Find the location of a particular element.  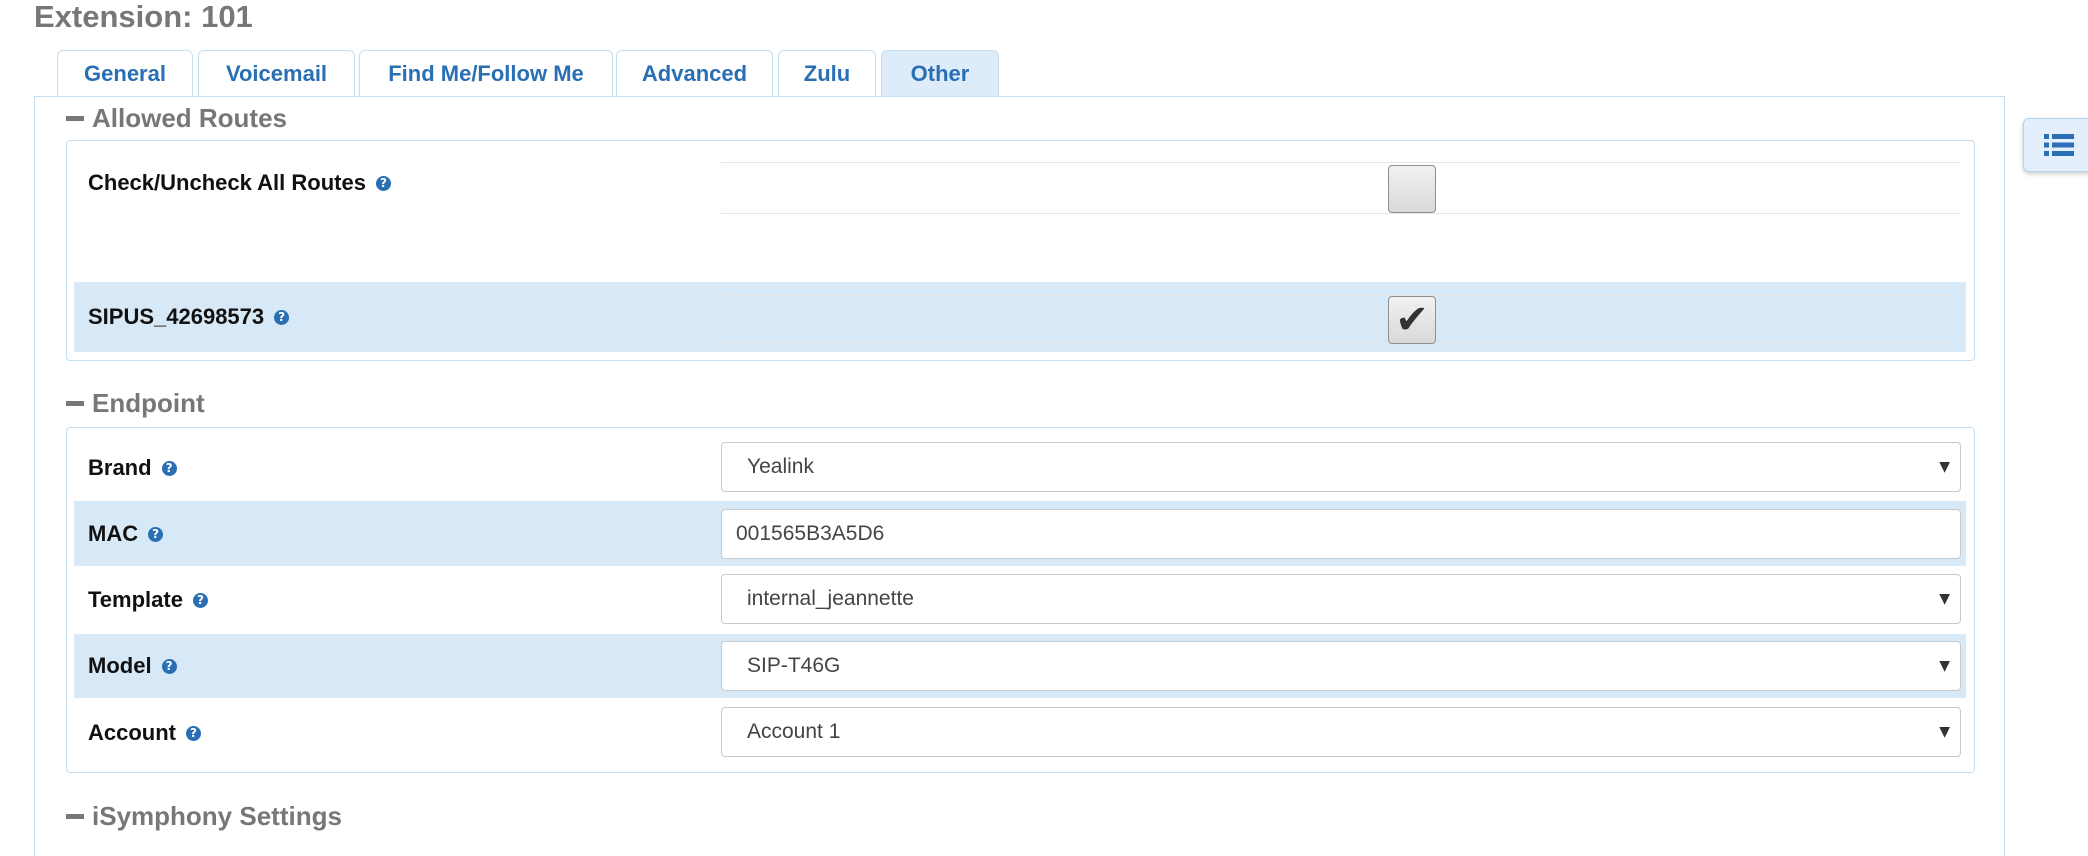

selected-value: Yealink is located at coordinates (780, 466).